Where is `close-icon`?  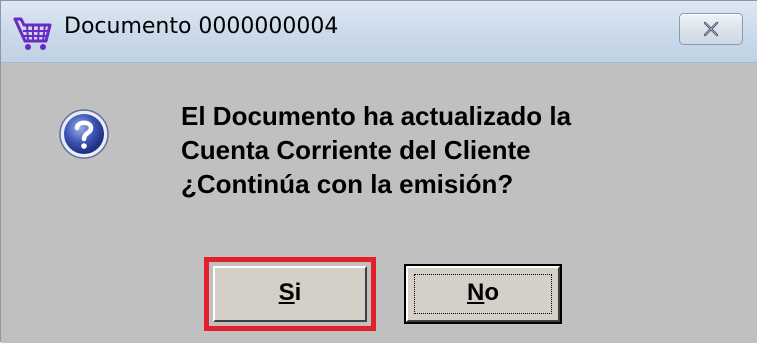 close-icon is located at coordinates (711, 29).